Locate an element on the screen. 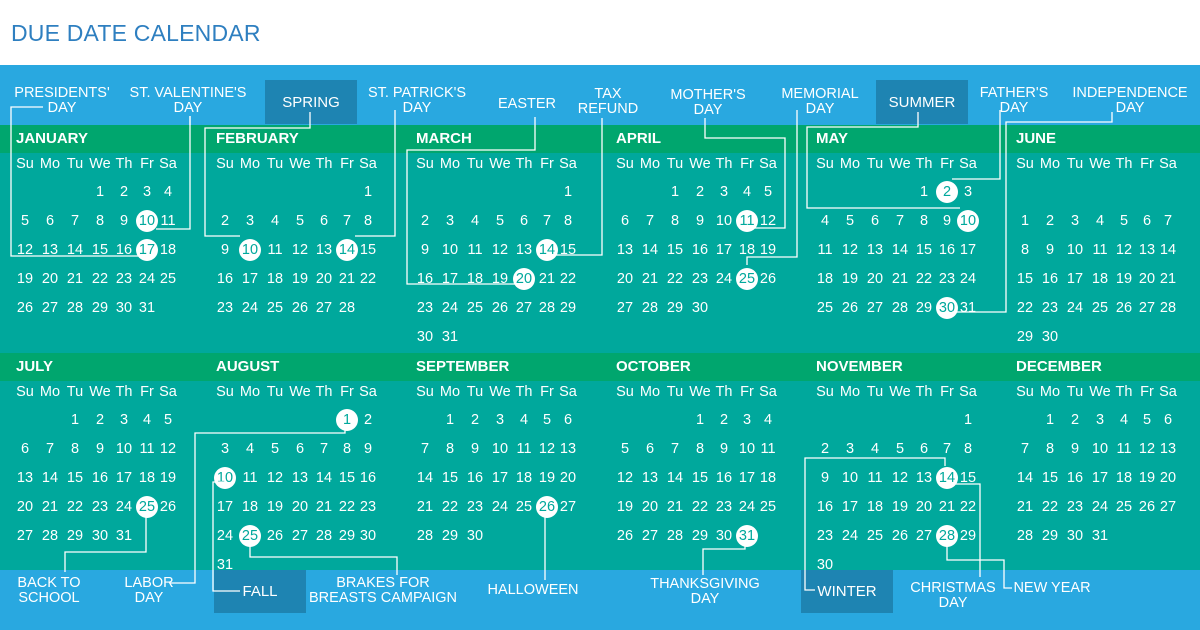 The height and width of the screenshot is (630, 1200). calendar-day: 23 is located at coordinates (825, 536).